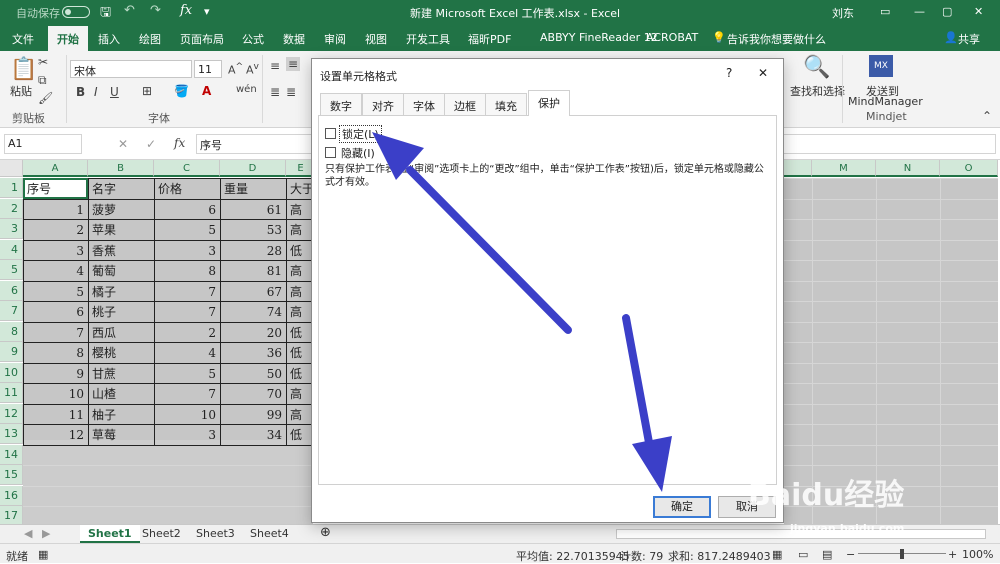 The image size is (1000, 564). Describe the element at coordinates (11, 496) in the screenshot. I see `row-header: 16` at that location.